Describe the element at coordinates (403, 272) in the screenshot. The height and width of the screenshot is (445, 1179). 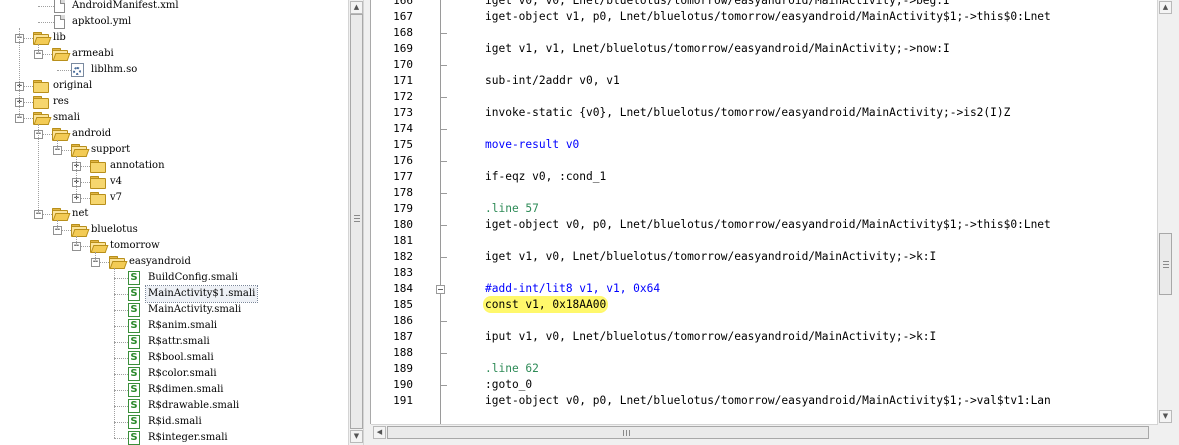
I see `line-number: 183` at that location.